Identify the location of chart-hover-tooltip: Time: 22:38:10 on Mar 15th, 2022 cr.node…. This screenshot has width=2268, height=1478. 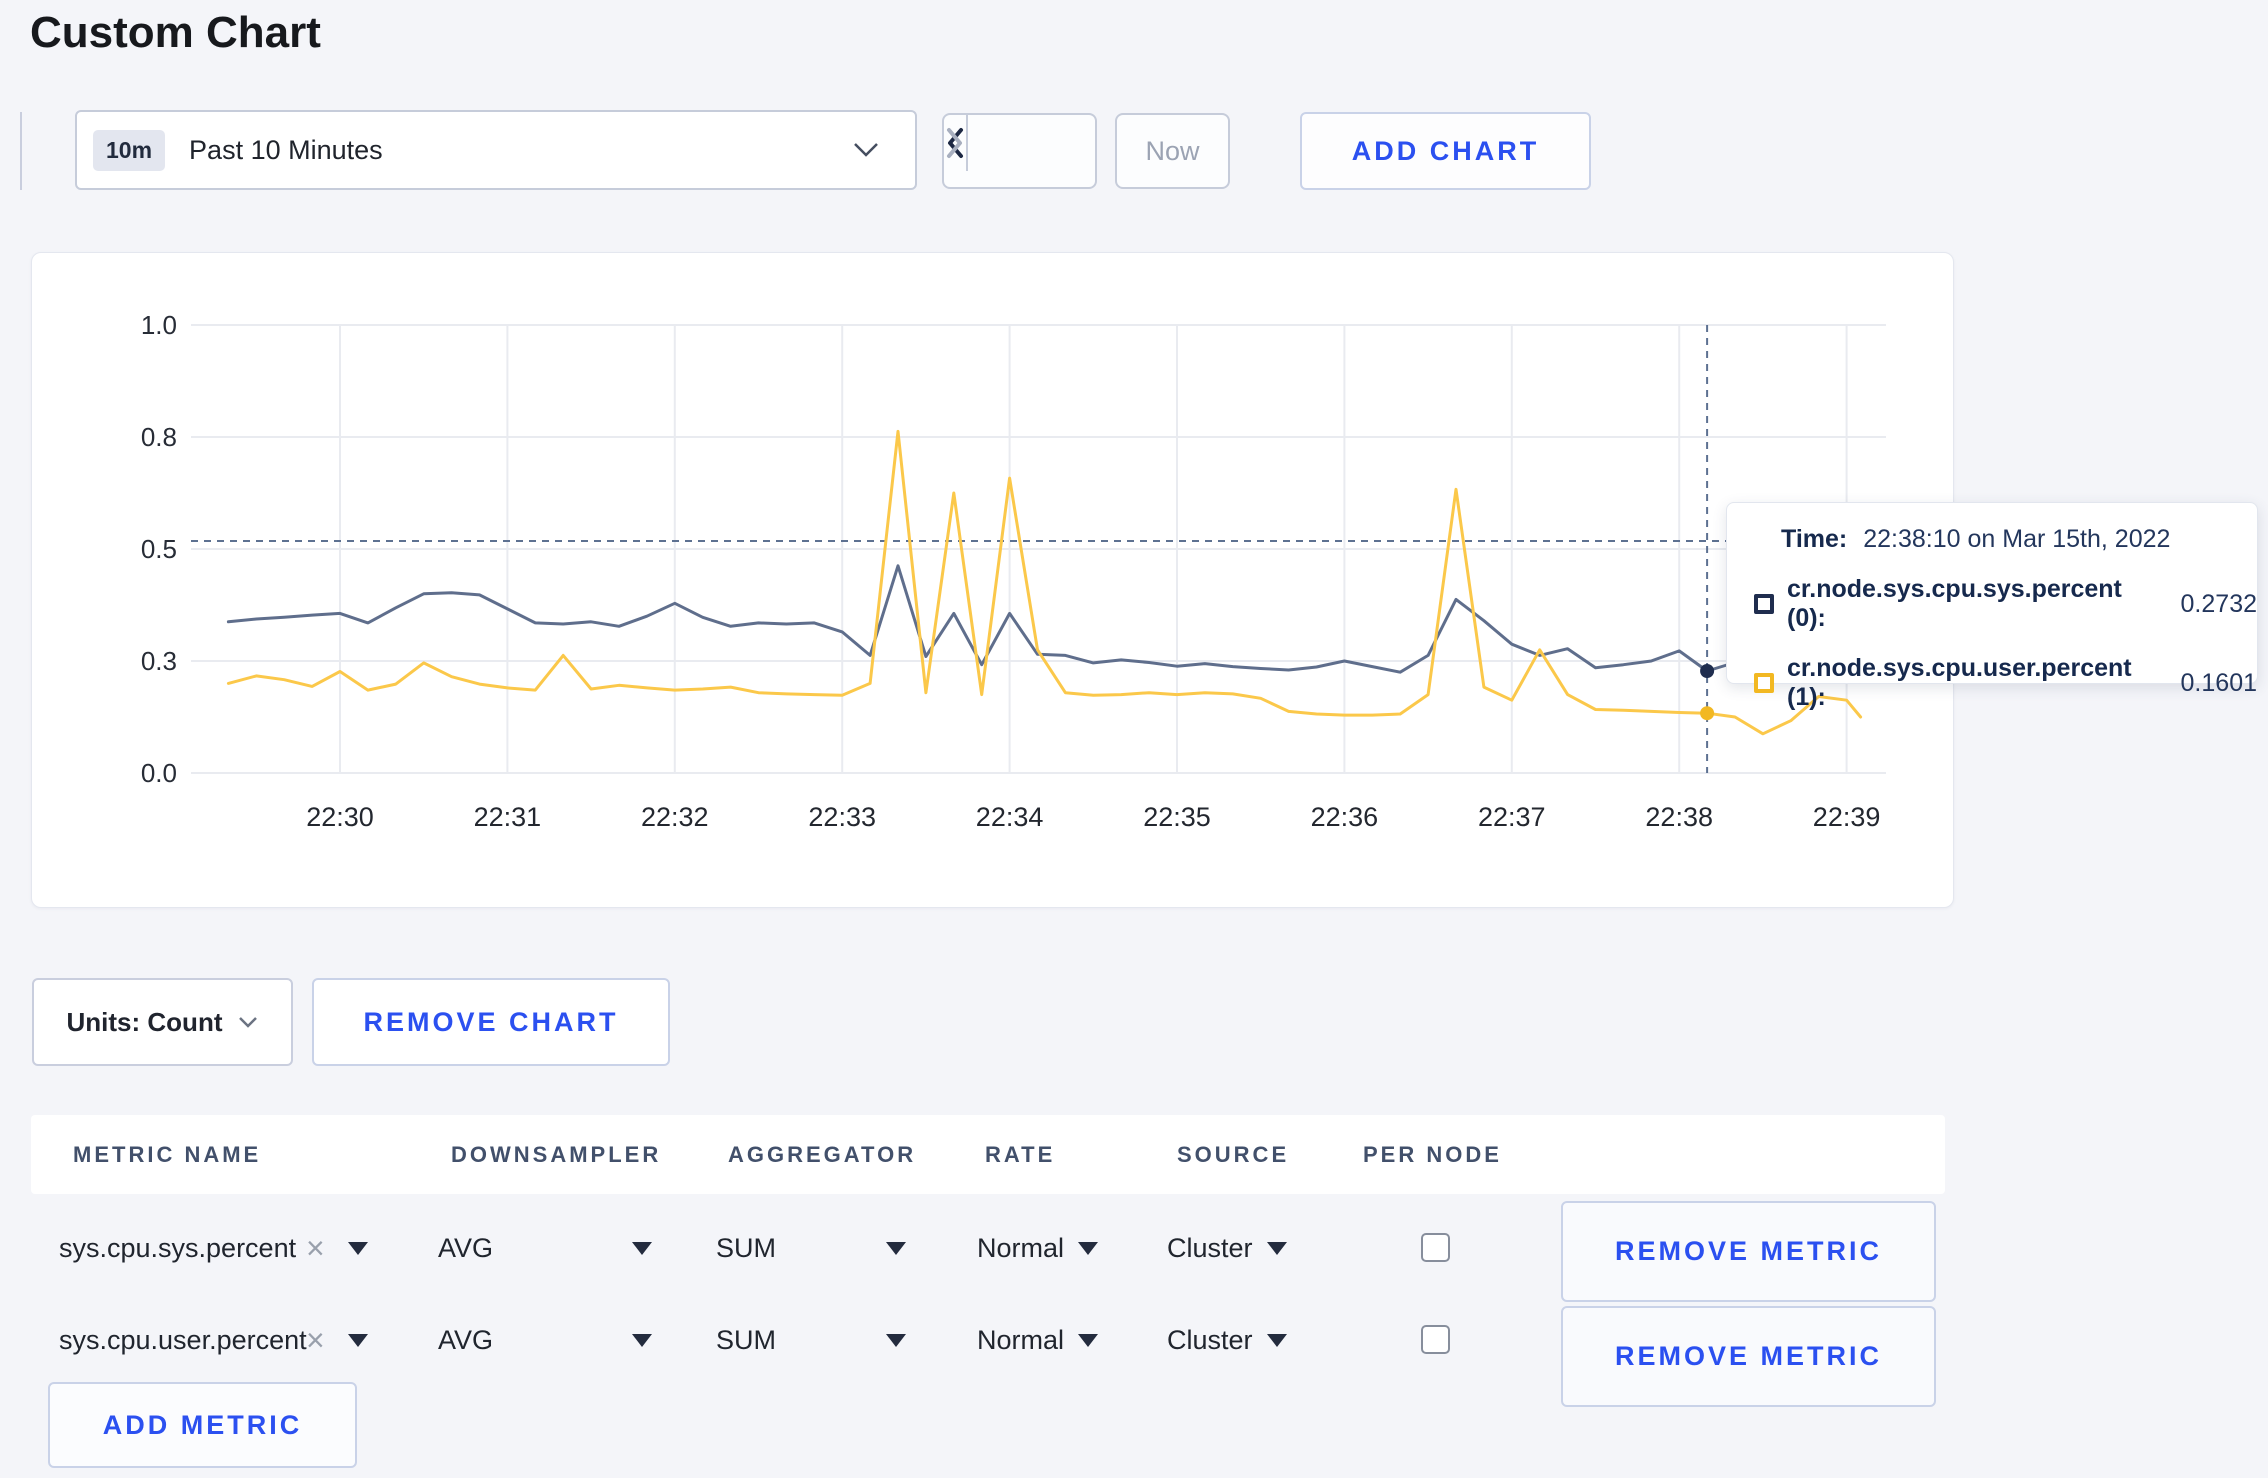
(1992, 606).